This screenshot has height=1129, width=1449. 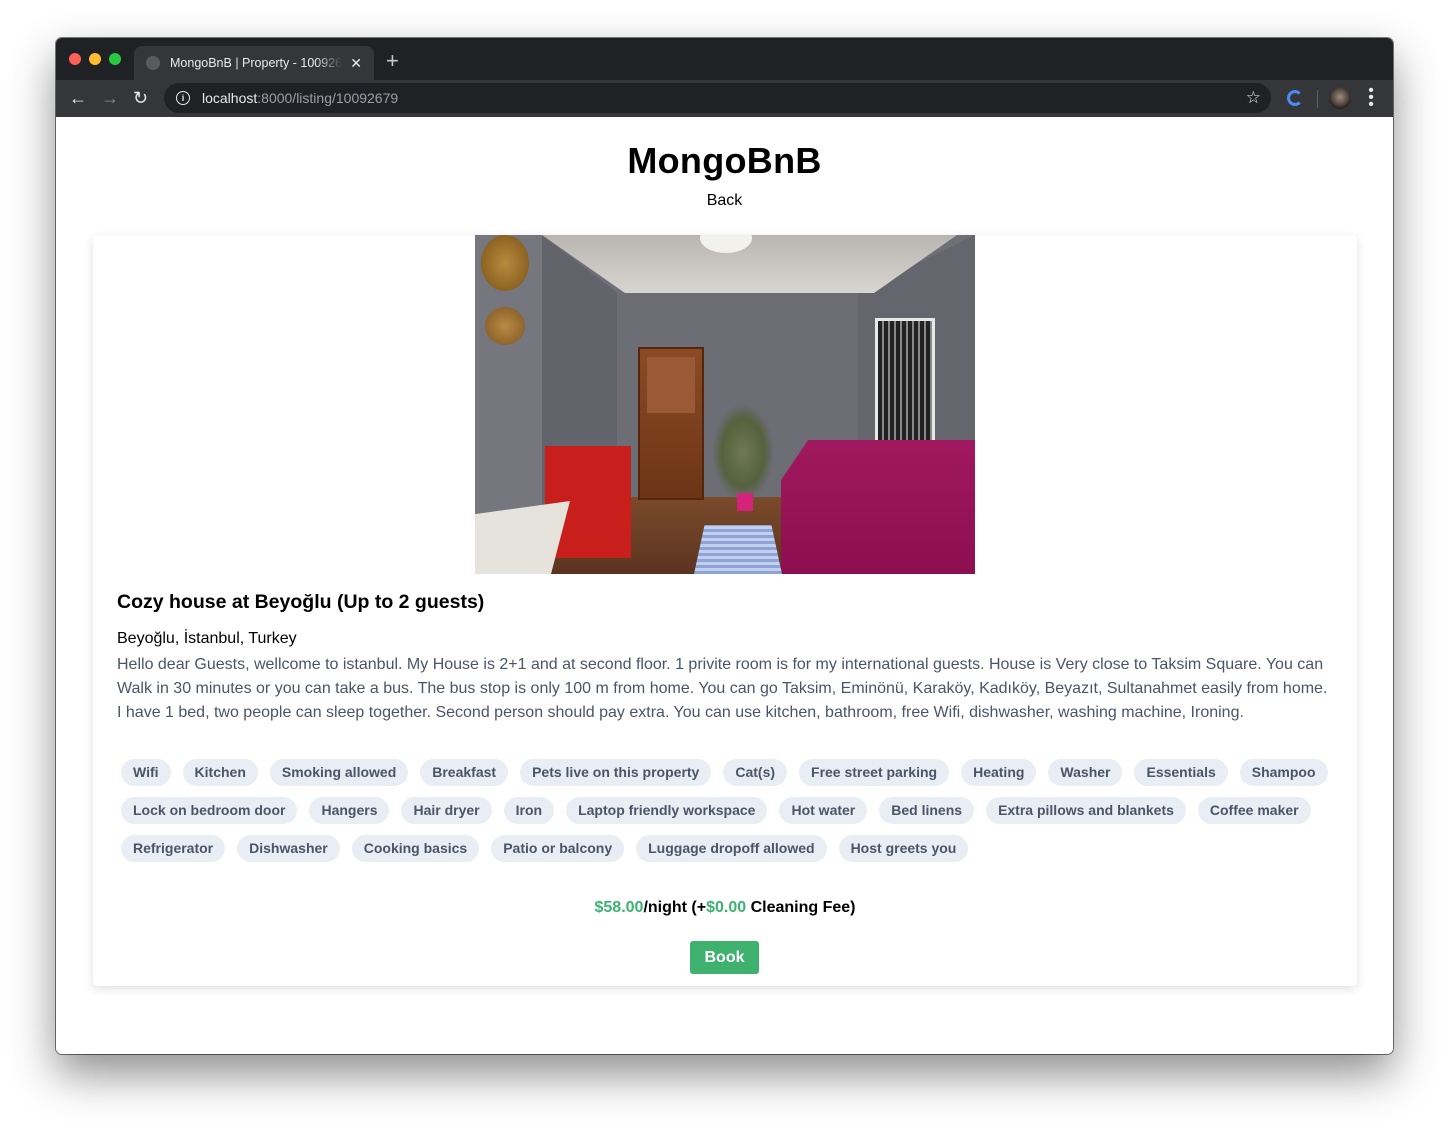 What do you see at coordinates (675, 907) in the screenshot?
I see `per-night-label: /night (+` at bounding box center [675, 907].